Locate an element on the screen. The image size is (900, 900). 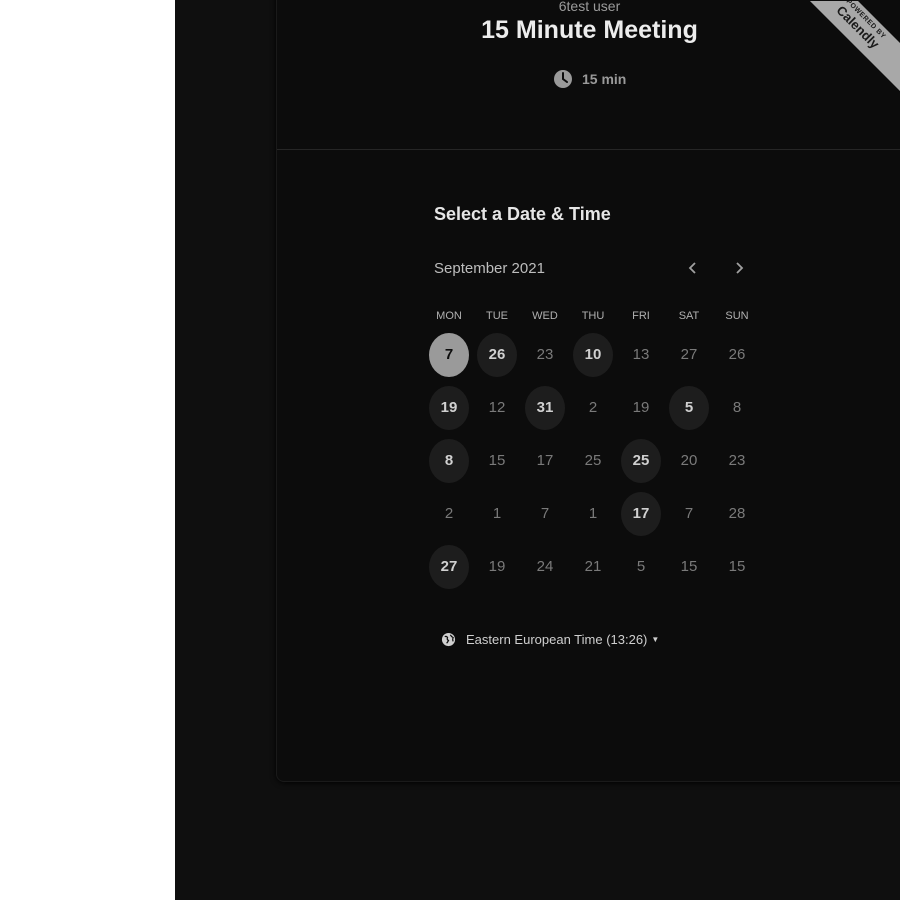
calendar-day-unavailable: 12 is located at coordinates (497, 407).